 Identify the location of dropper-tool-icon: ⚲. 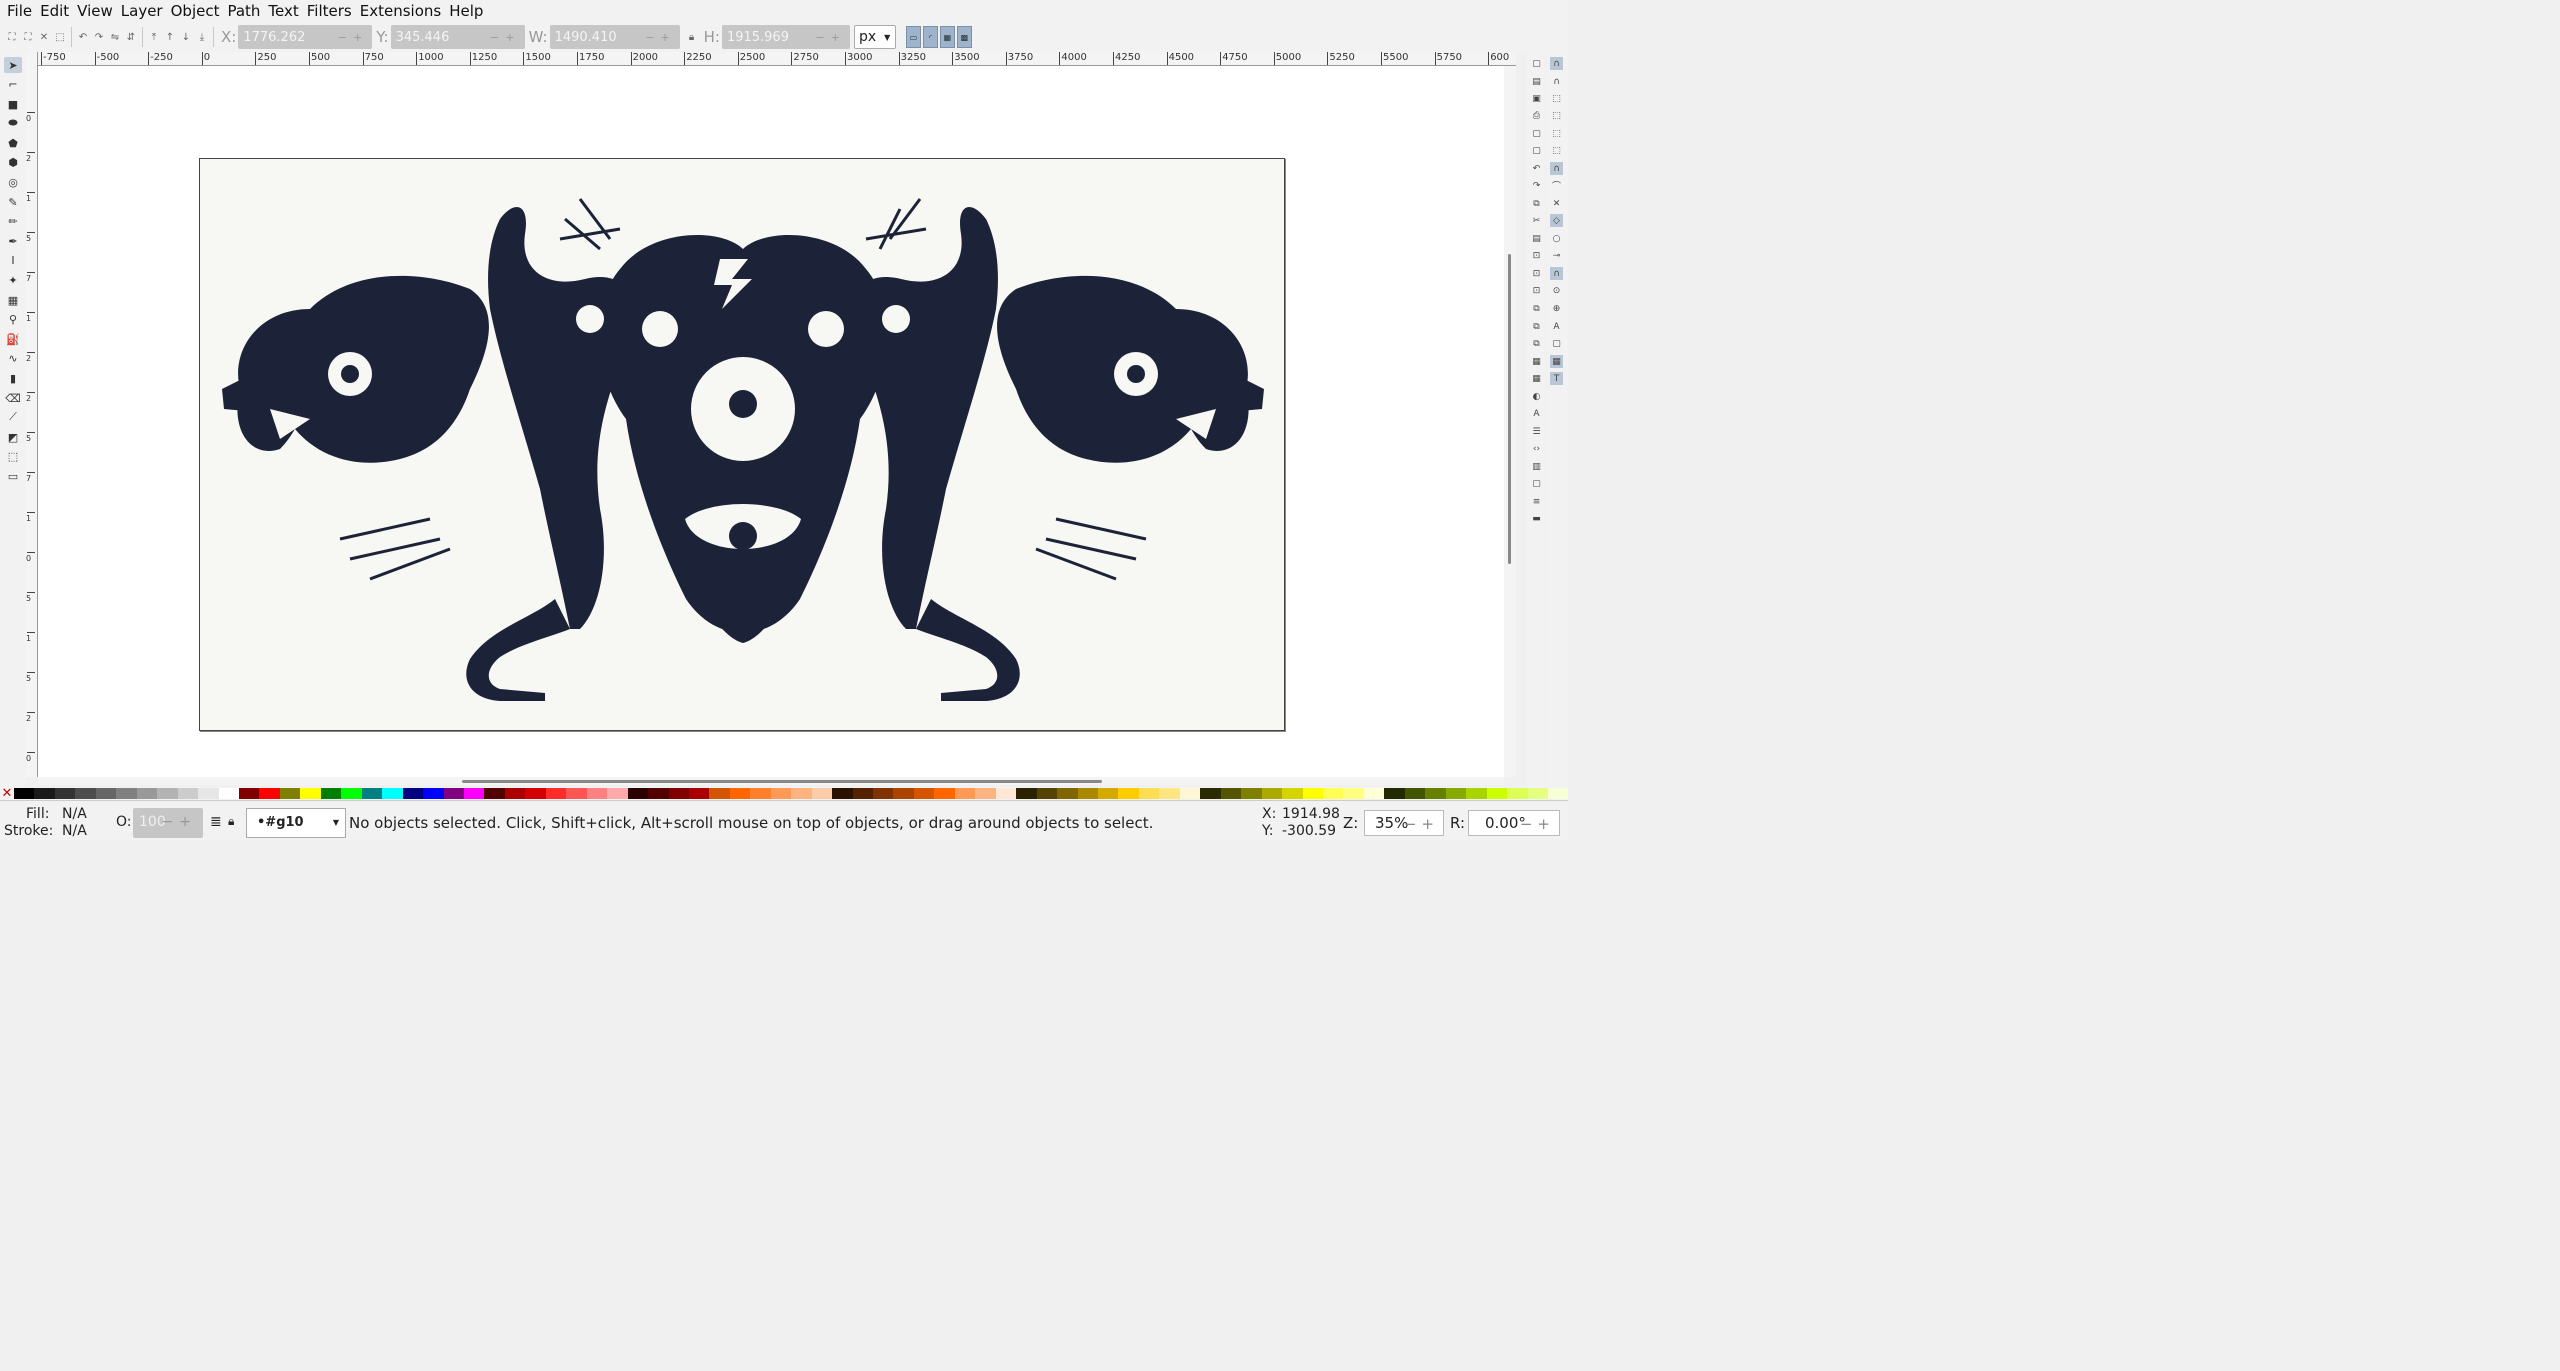
(13, 319).